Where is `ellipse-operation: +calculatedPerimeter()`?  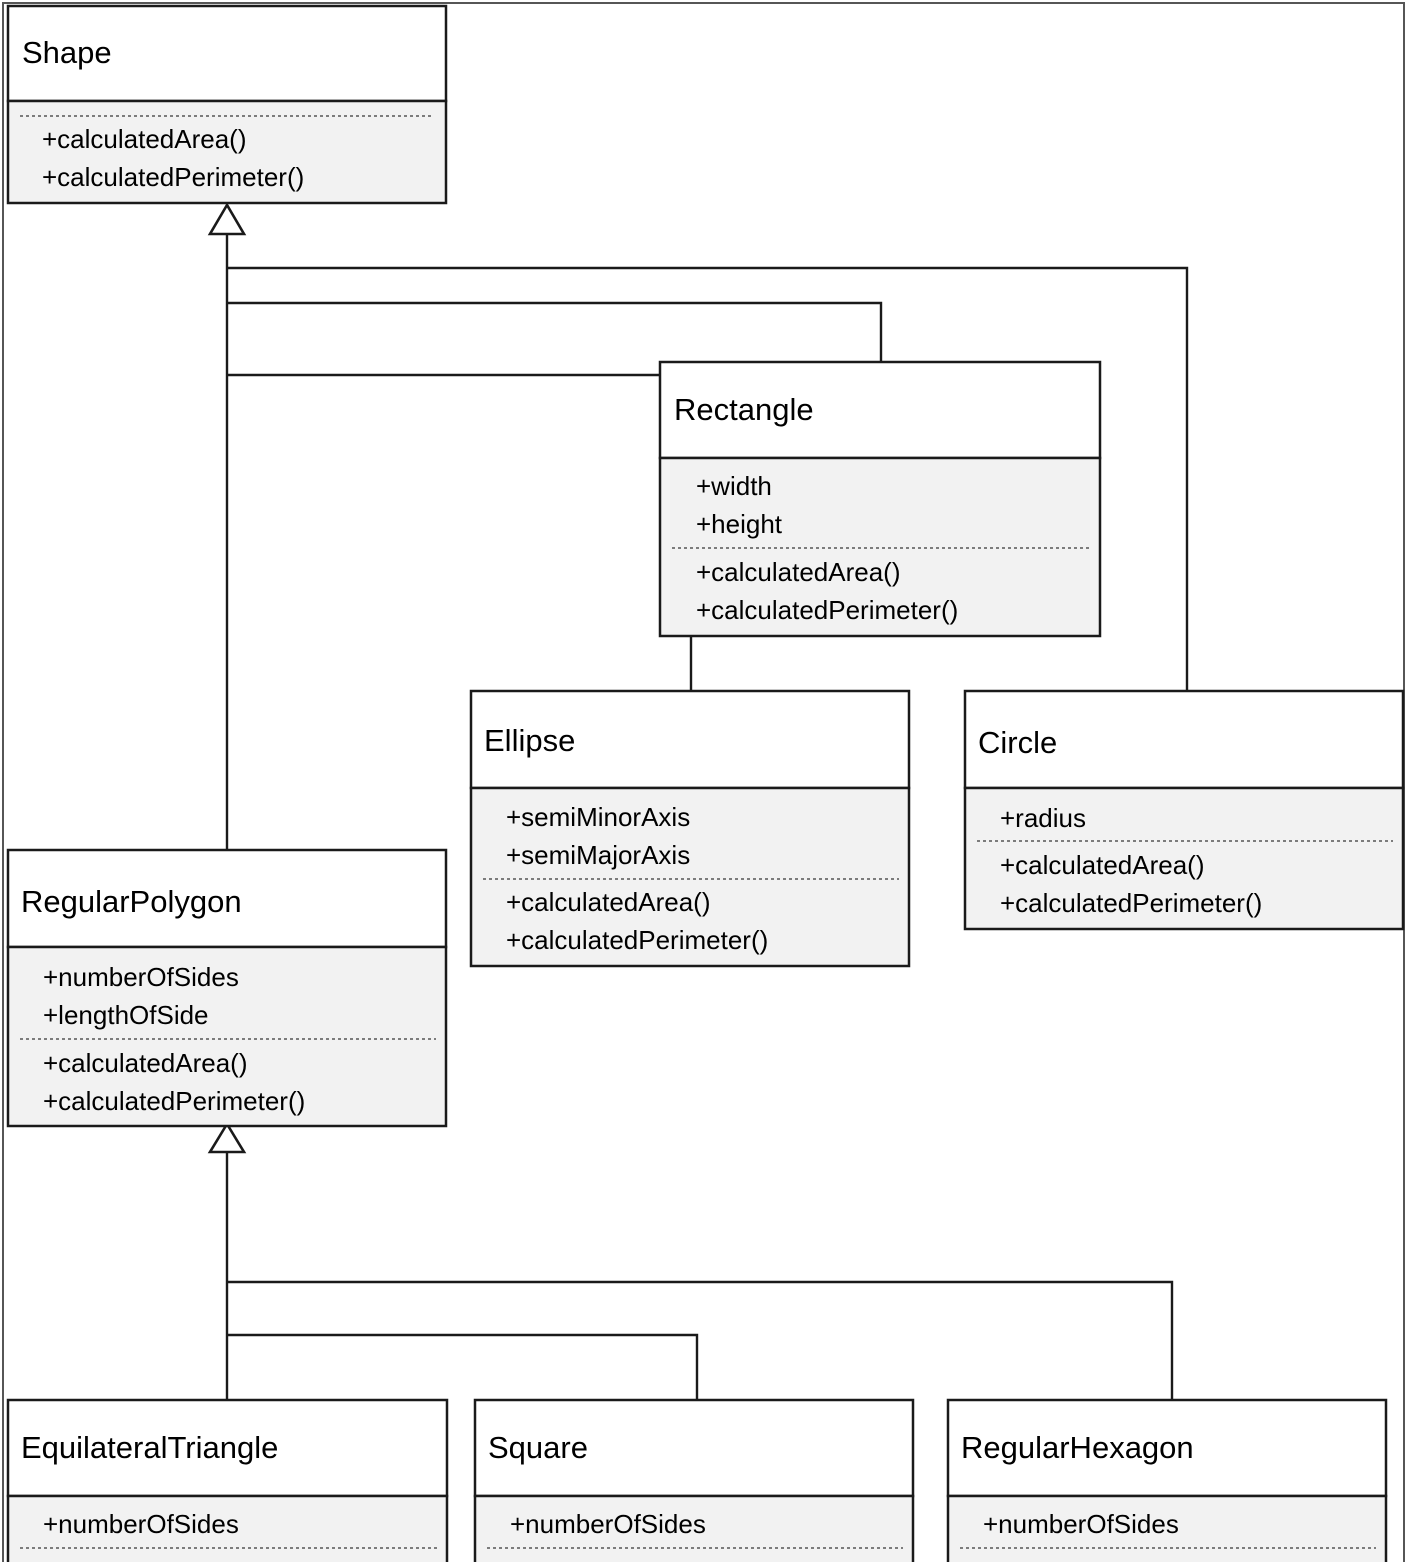
ellipse-operation: +calculatedPerimeter() is located at coordinates (637, 940).